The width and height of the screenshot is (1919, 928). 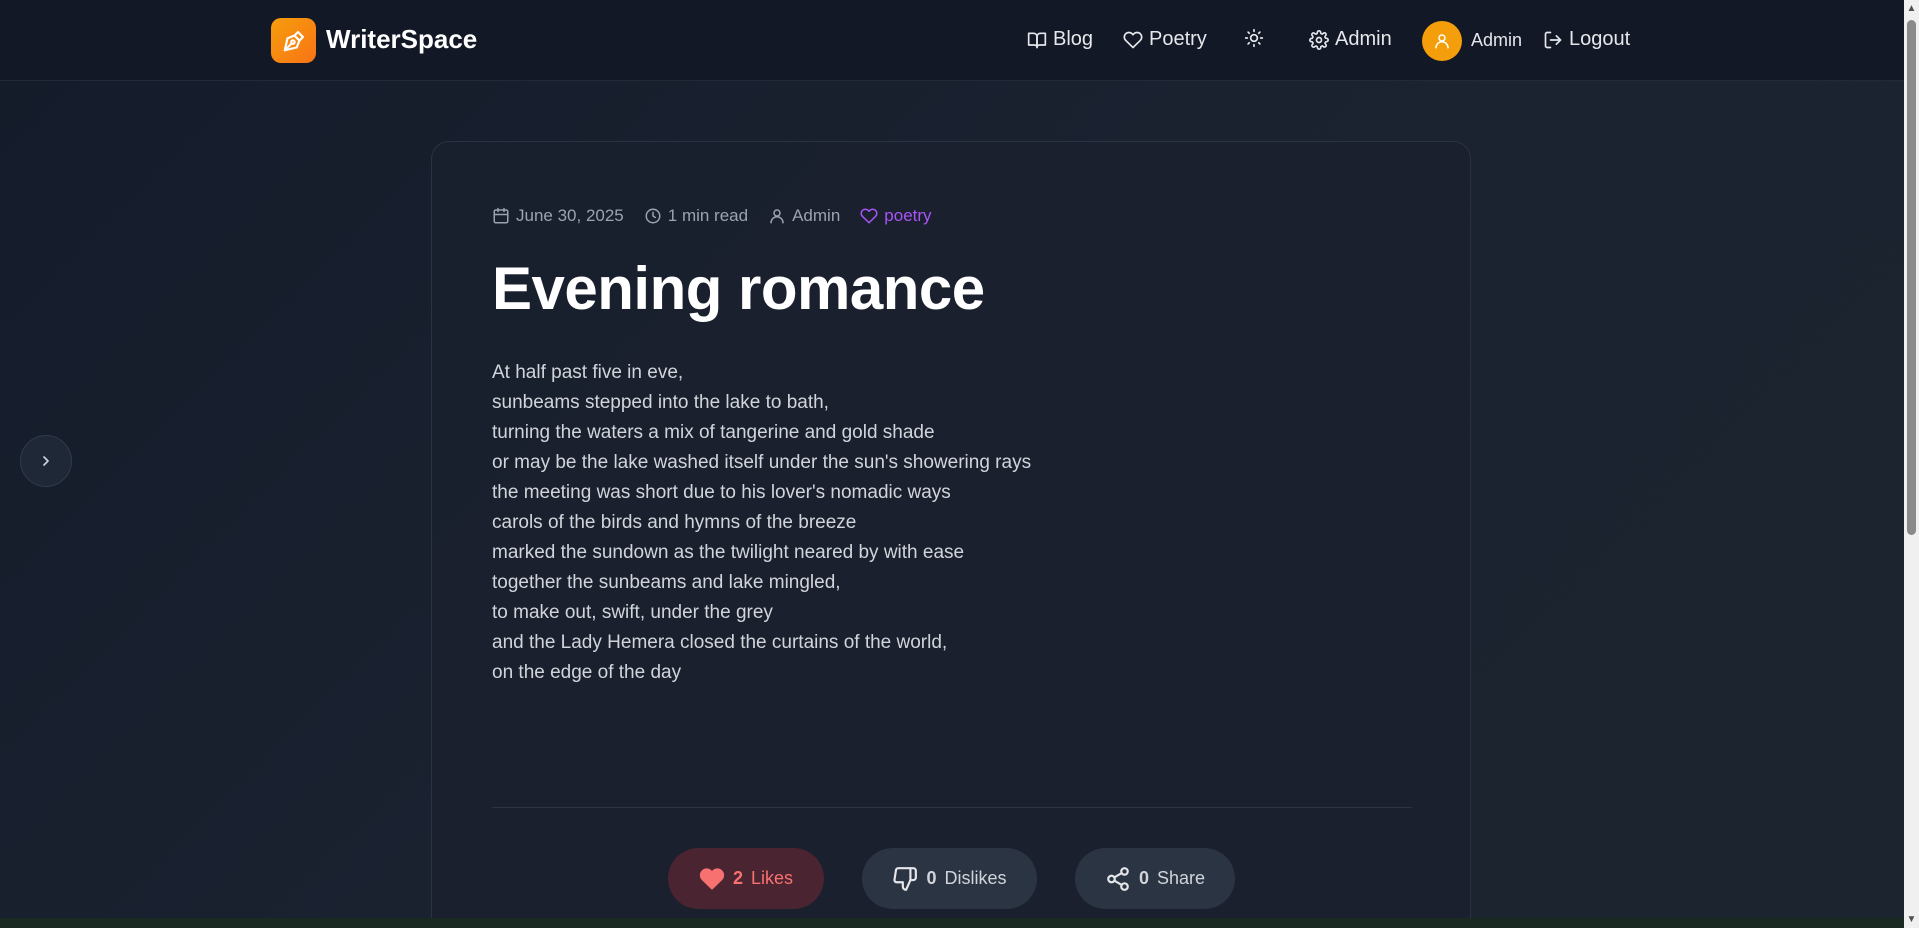 I want to click on post-tag: poetry, so click(x=896, y=216).